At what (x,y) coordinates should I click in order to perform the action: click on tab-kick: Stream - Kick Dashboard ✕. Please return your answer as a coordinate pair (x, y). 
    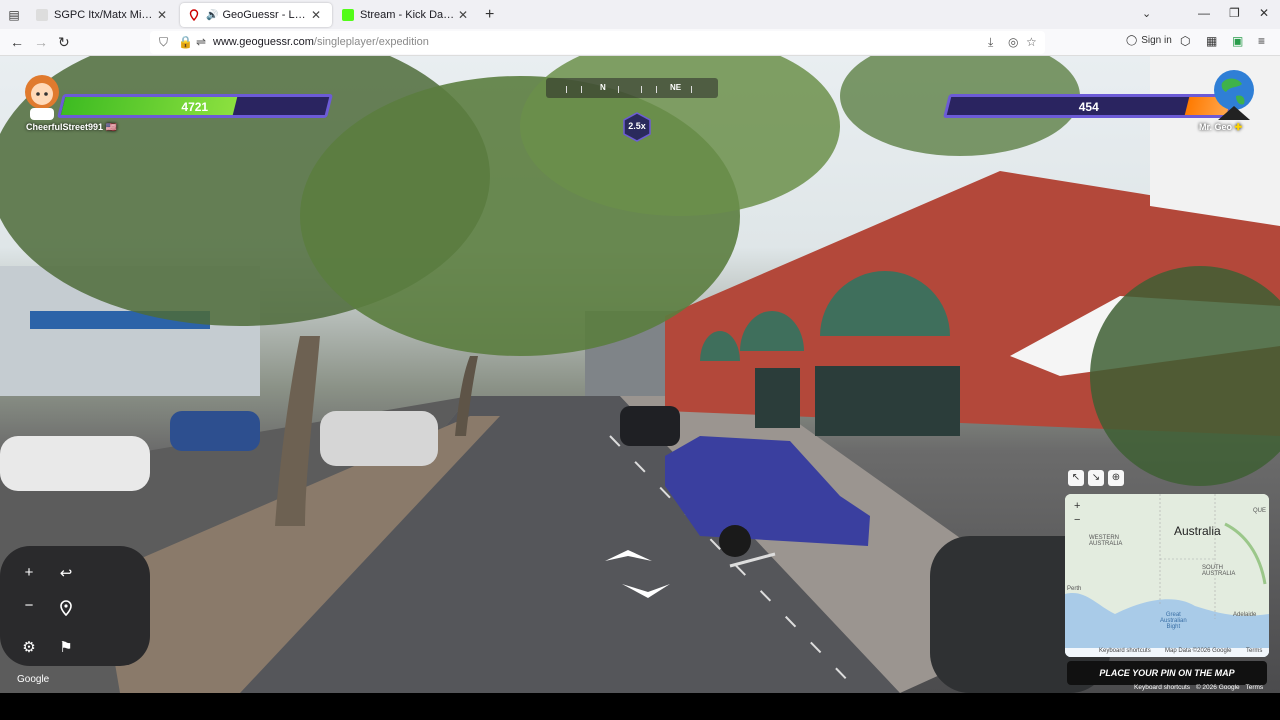
    Looking at the image, I should click on (406, 15).